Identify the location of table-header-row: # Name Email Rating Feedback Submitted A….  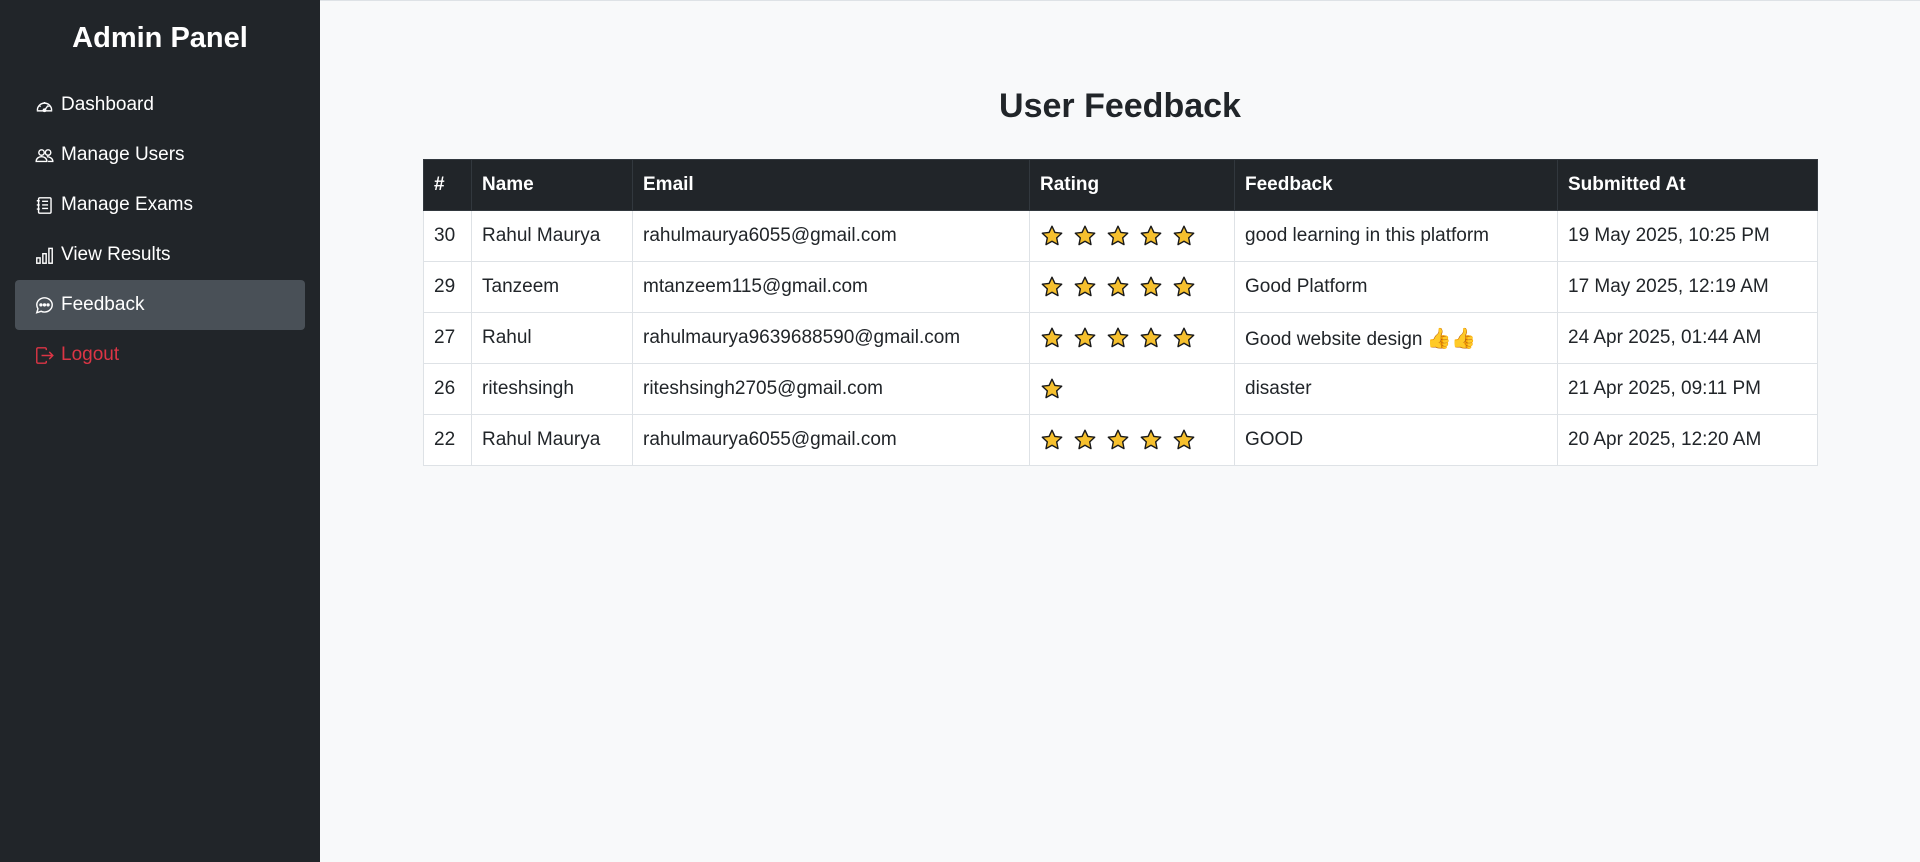
(1120, 185).